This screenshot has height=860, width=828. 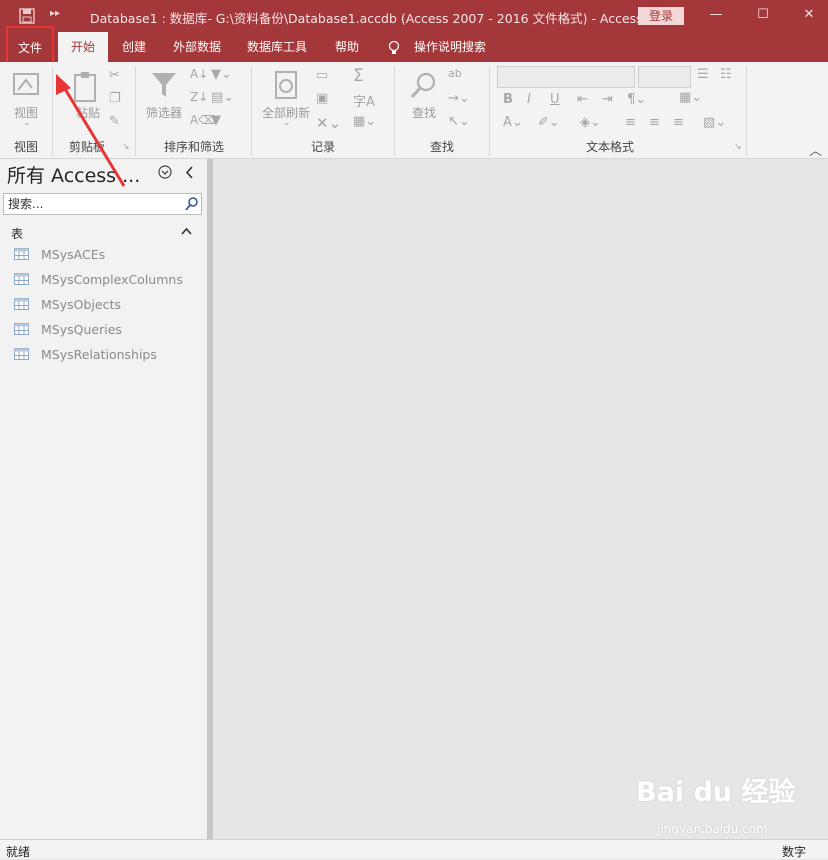 What do you see at coordinates (358, 76) in the screenshot?
I see `totals-icon: Σ` at bounding box center [358, 76].